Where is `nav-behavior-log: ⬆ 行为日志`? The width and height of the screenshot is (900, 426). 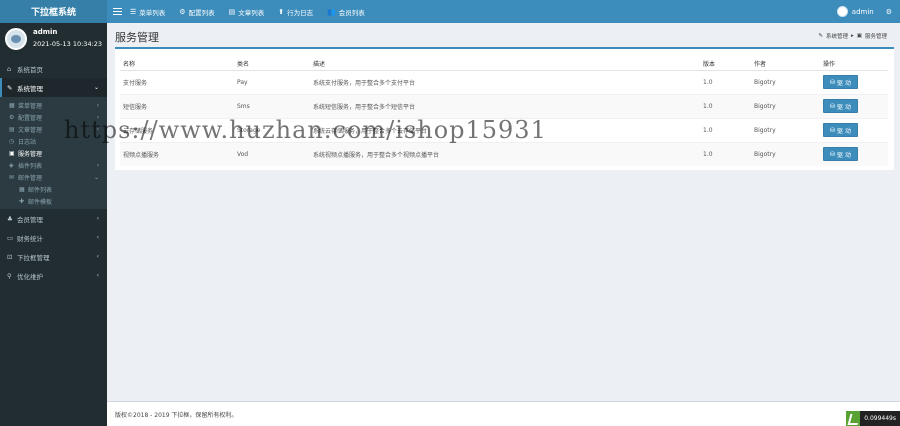
nav-behavior-log: ⬆ 行为日志 is located at coordinates (295, 12).